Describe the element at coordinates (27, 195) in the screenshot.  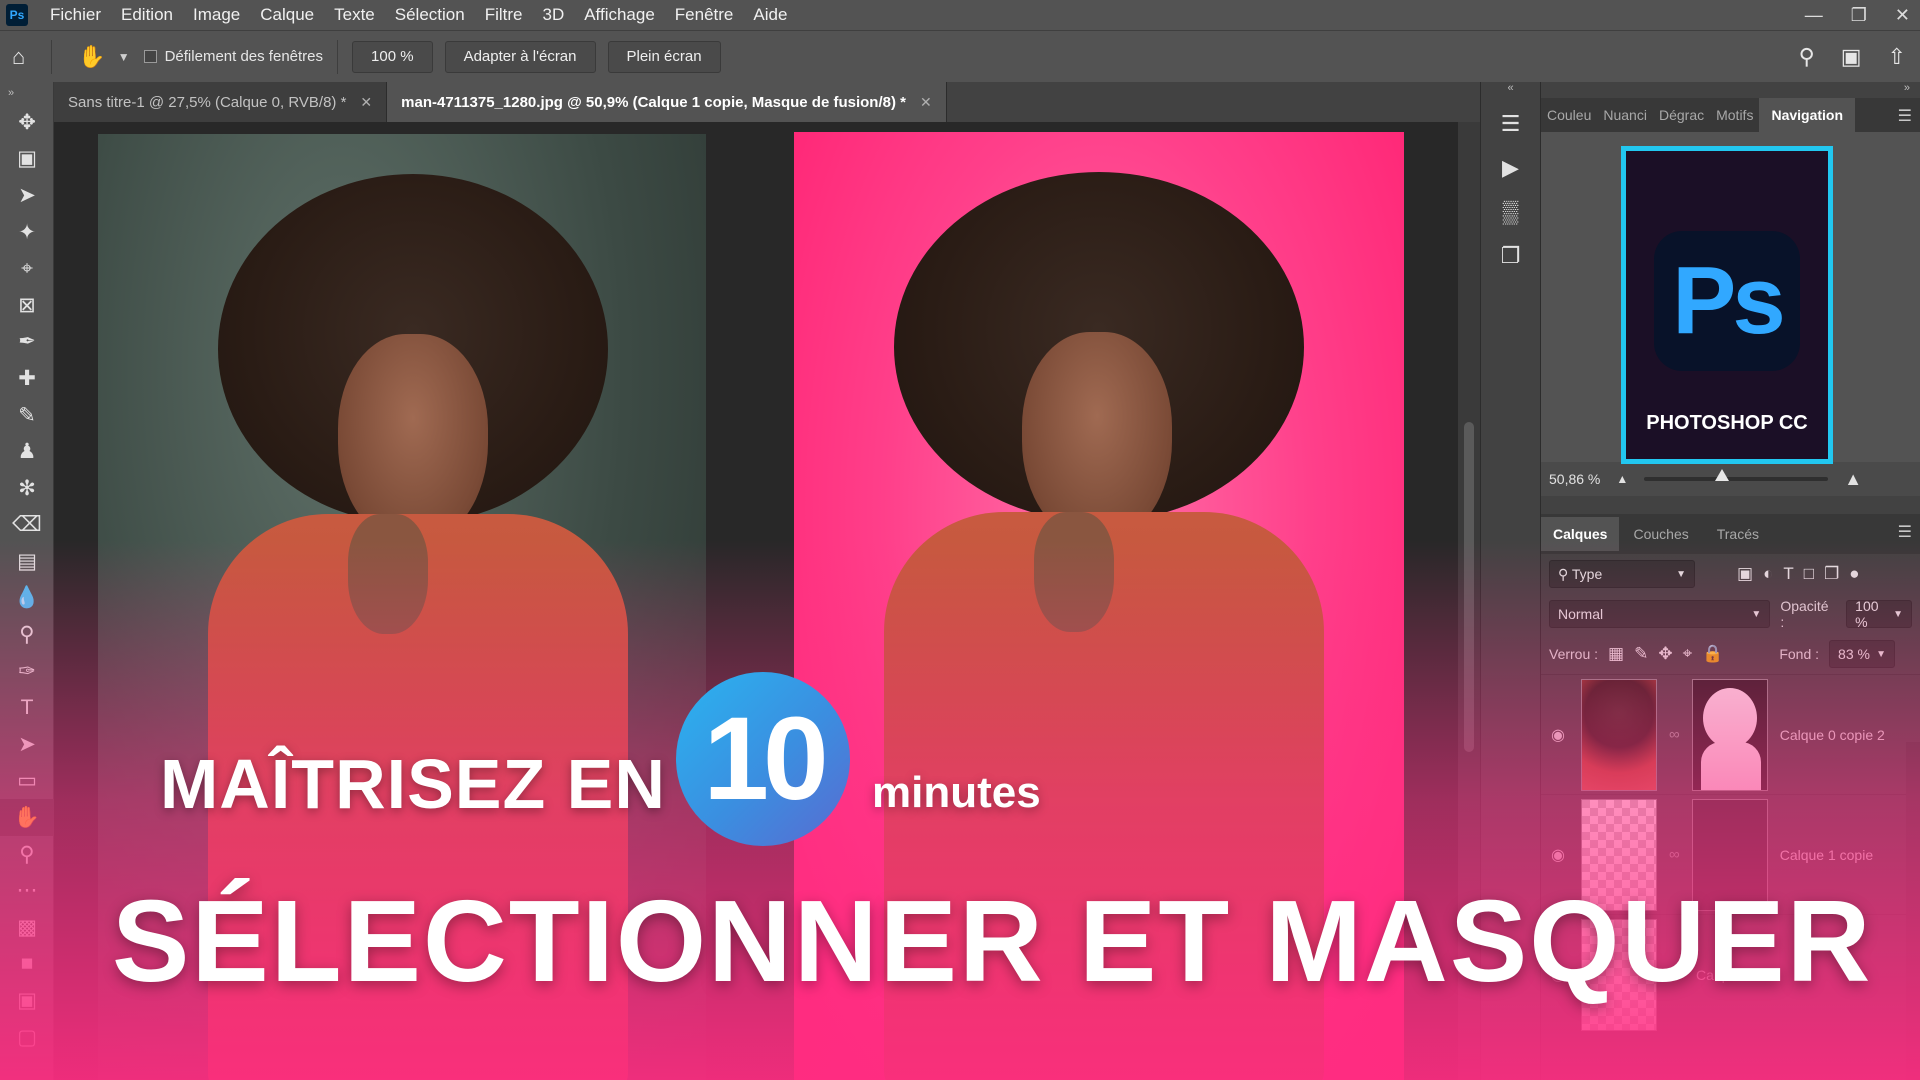
I see `lasso-tool-icon: ➤` at that location.